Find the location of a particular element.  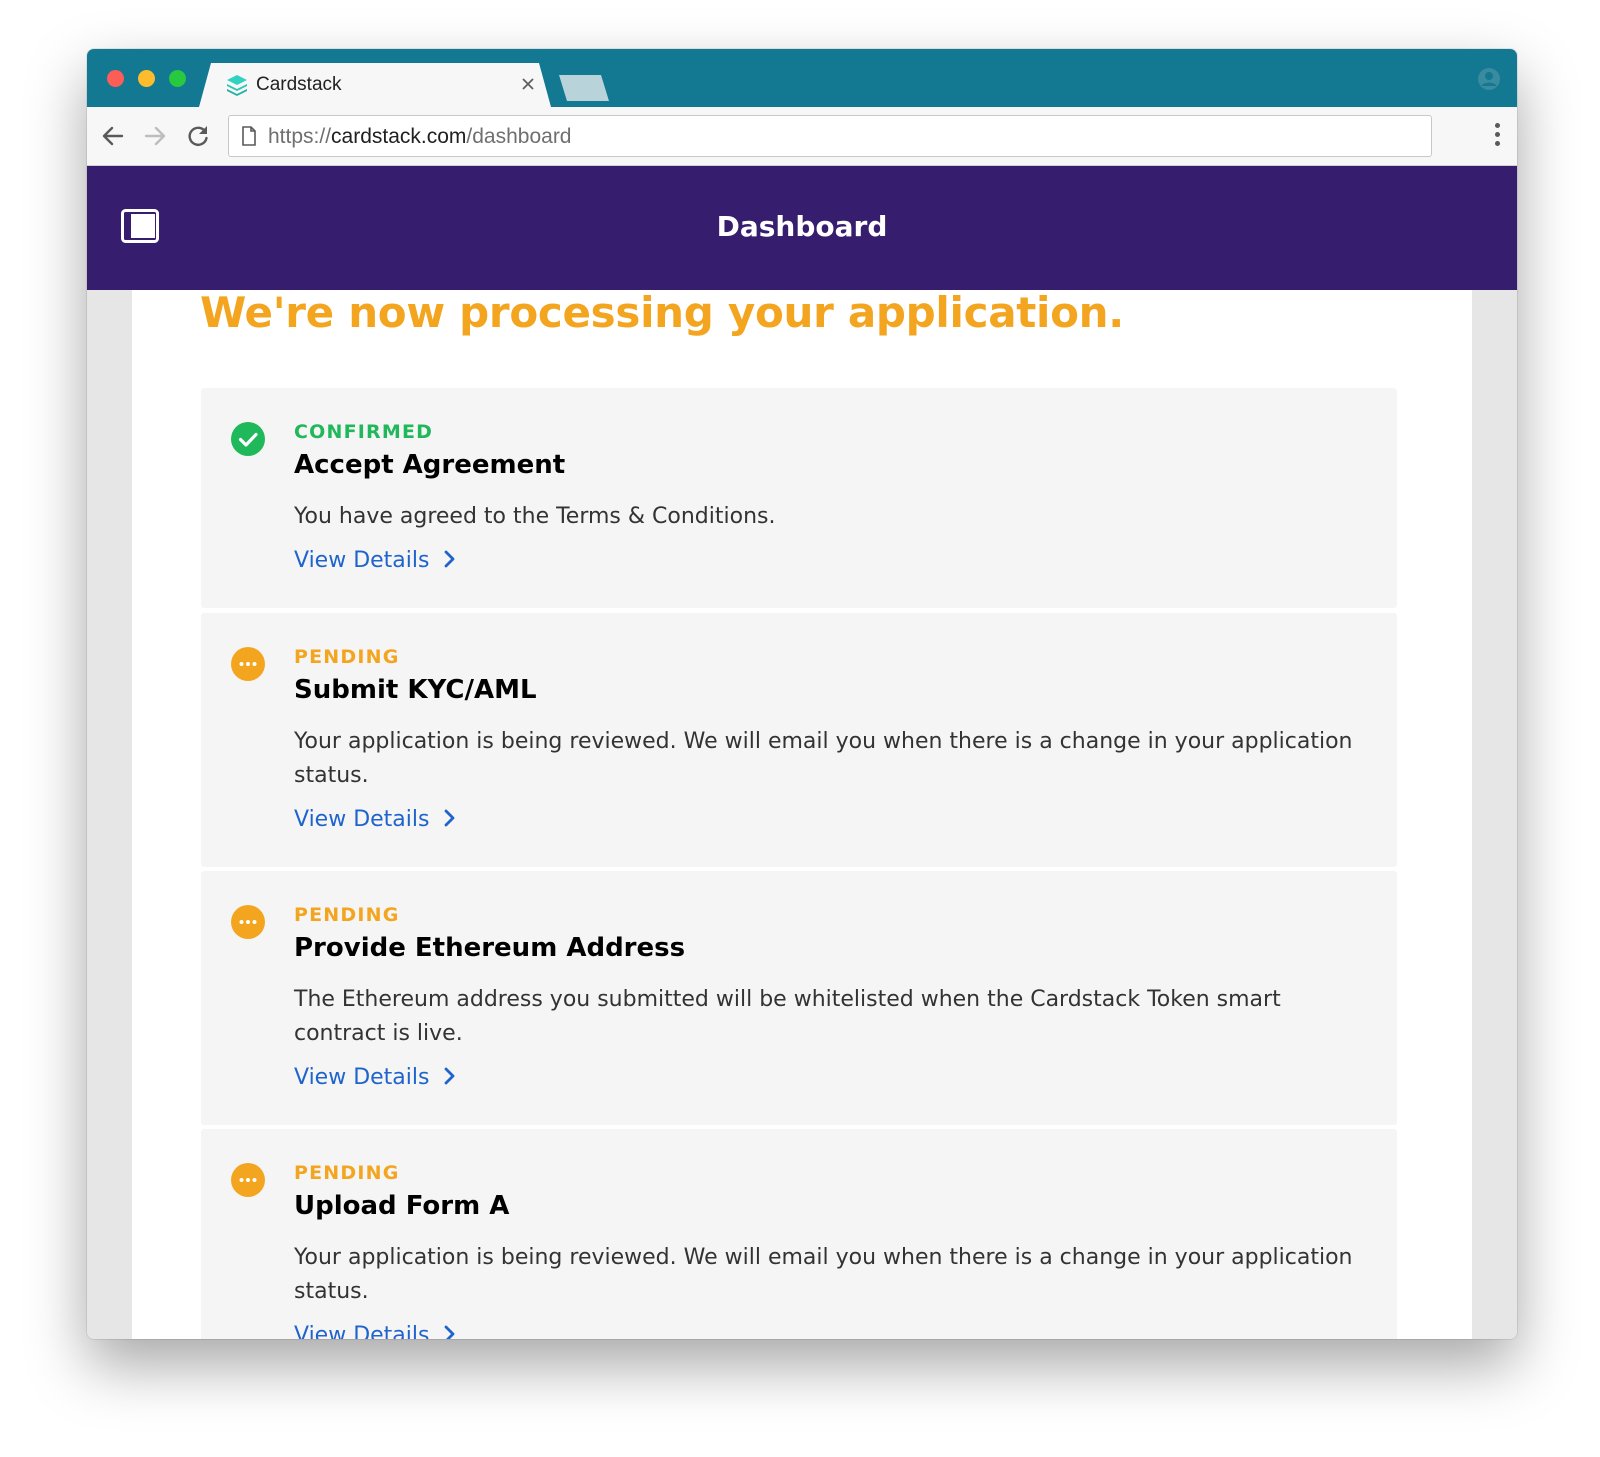

browser-menu-icon is located at coordinates (1497, 136).